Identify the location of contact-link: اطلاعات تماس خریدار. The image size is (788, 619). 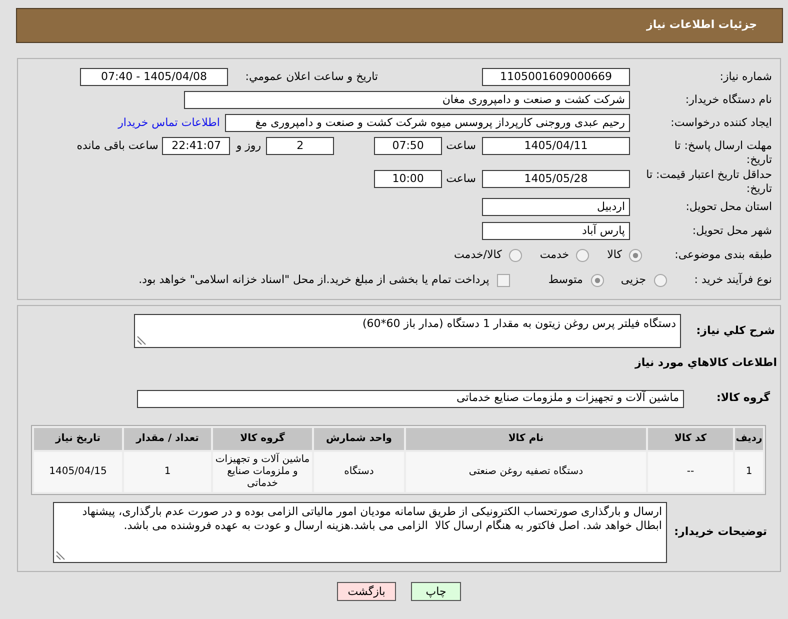
(169, 123).